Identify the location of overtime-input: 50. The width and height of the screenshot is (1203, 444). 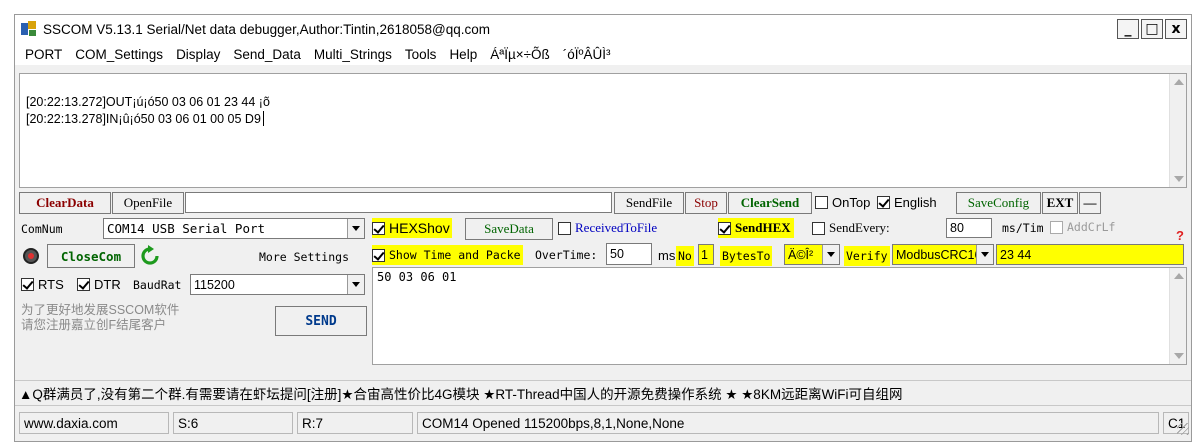
(629, 254).